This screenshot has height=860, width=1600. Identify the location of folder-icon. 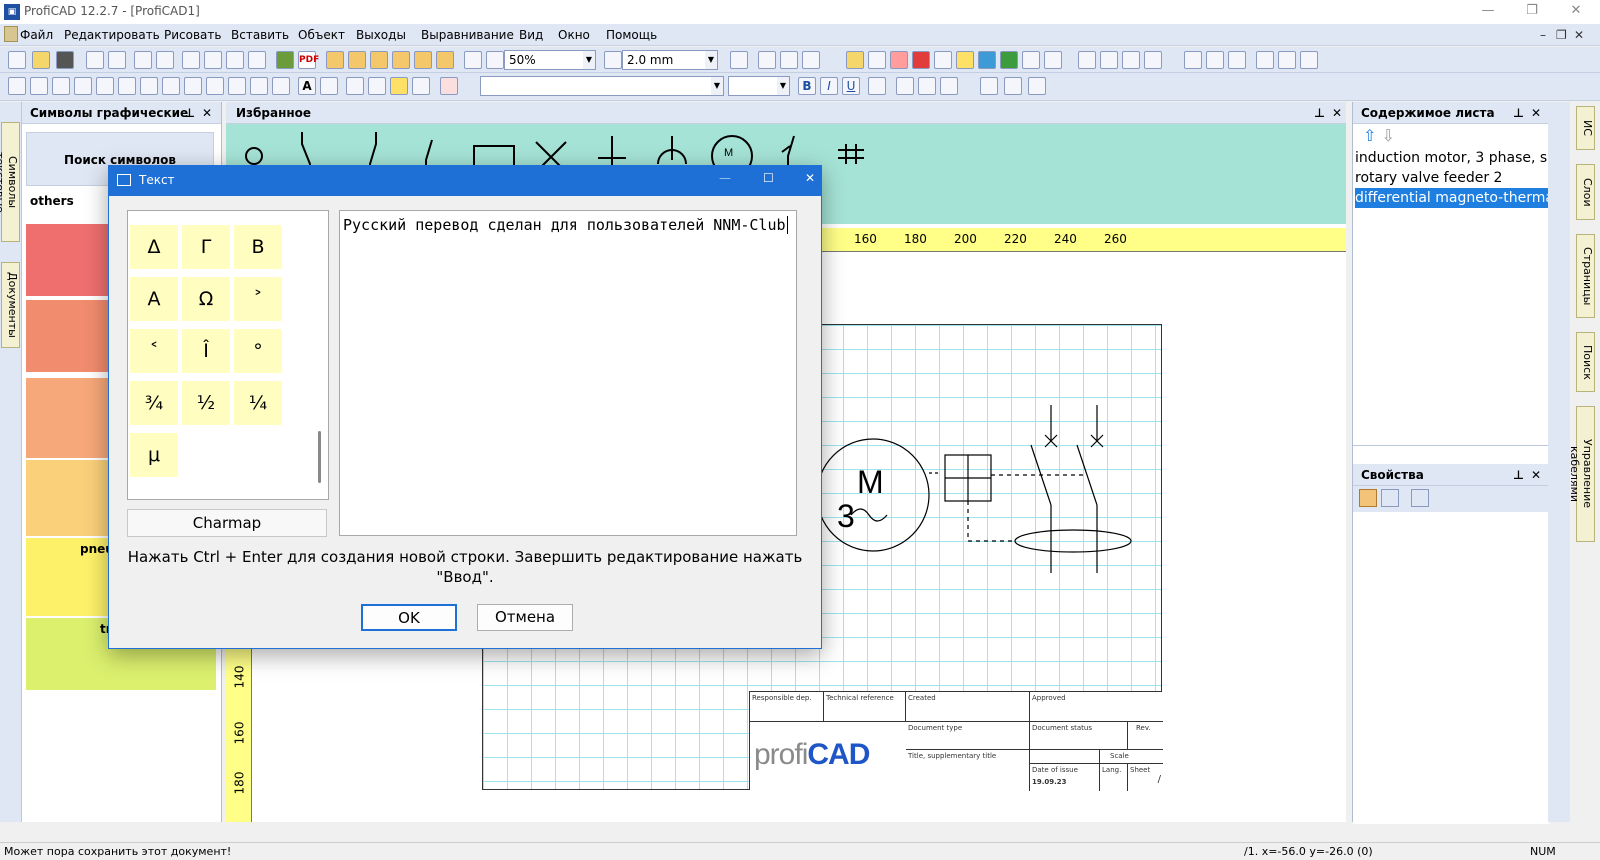
(855, 60).